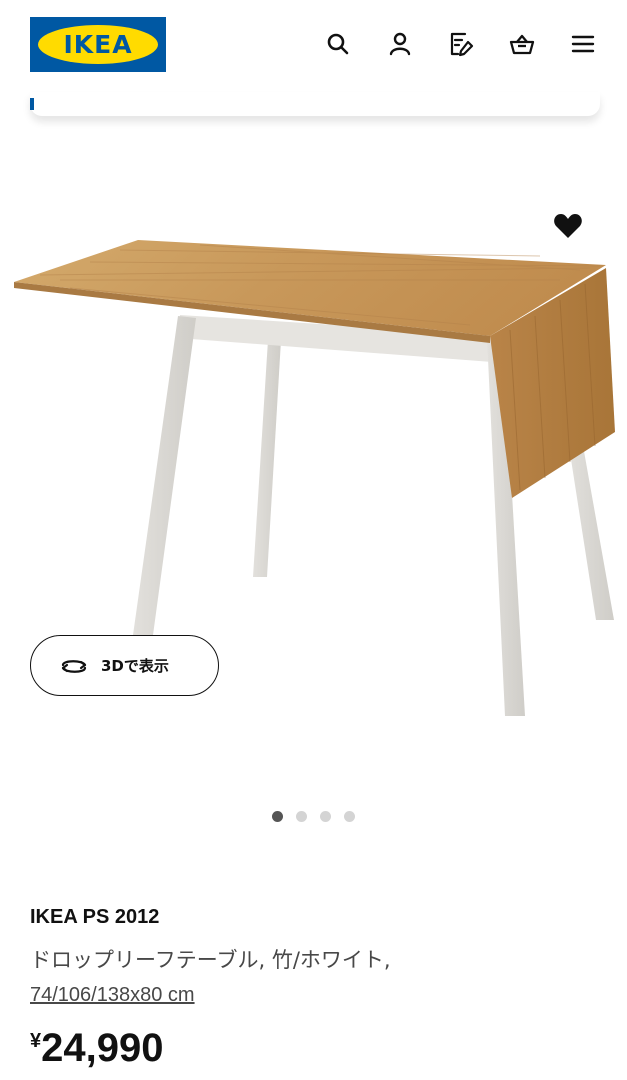 The width and height of the screenshot is (627, 1080). Describe the element at coordinates (112, 995) in the screenshot. I see `product-dimensions-link: 74/106/138x80 cm` at that location.